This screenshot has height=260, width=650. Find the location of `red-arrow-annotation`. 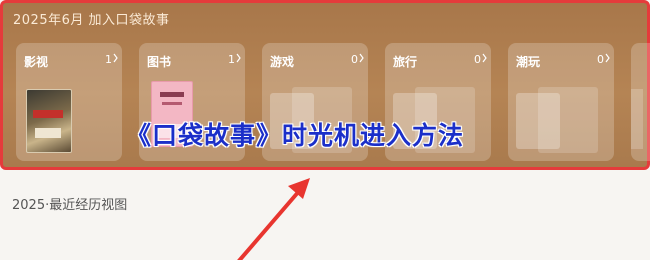

red-arrow-annotation is located at coordinates (273, 219).